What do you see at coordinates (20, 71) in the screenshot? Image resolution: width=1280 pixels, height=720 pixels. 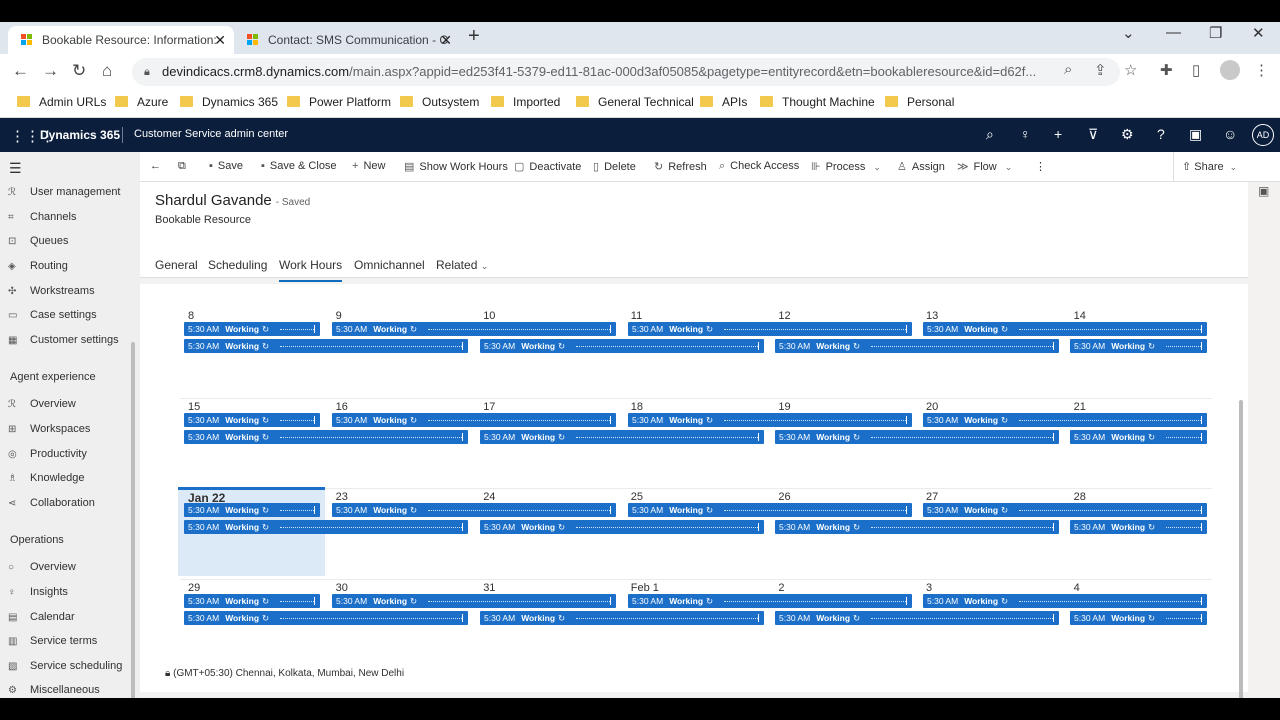 I see `back-icon: ←` at bounding box center [20, 71].